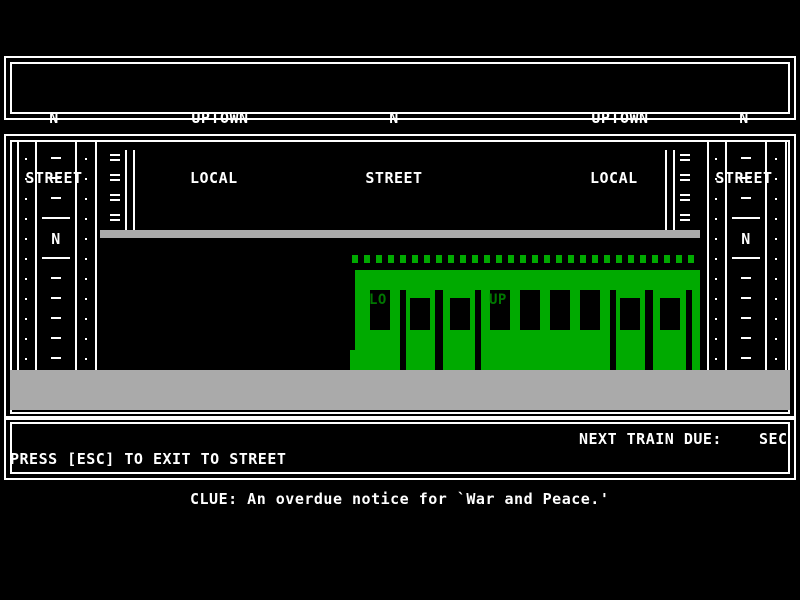  I want to click on train-roof-vents, so click(523, 259).